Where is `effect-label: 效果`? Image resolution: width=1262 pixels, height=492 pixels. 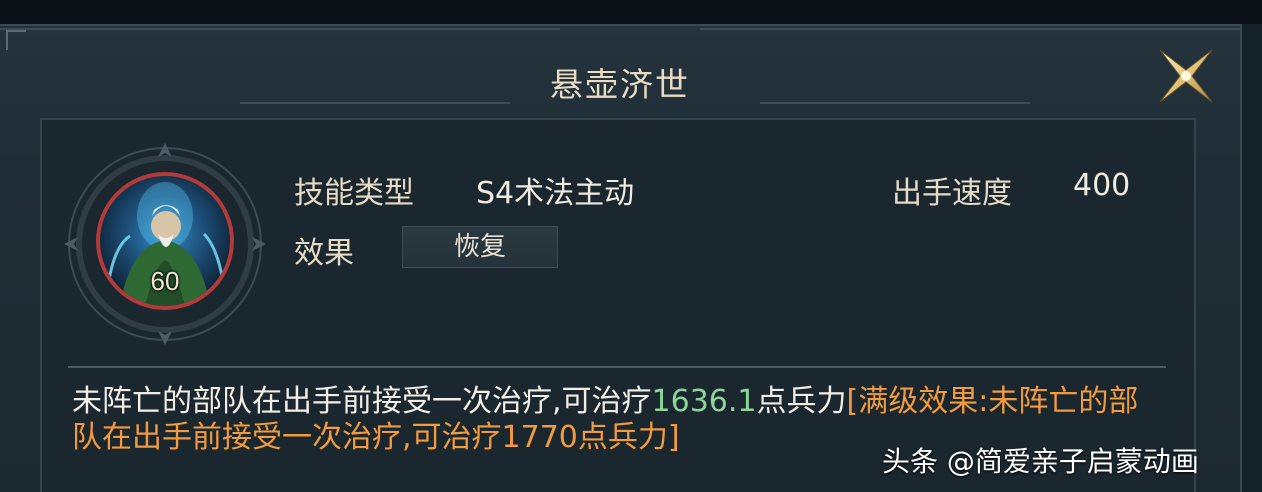 effect-label: 效果 is located at coordinates (324, 253).